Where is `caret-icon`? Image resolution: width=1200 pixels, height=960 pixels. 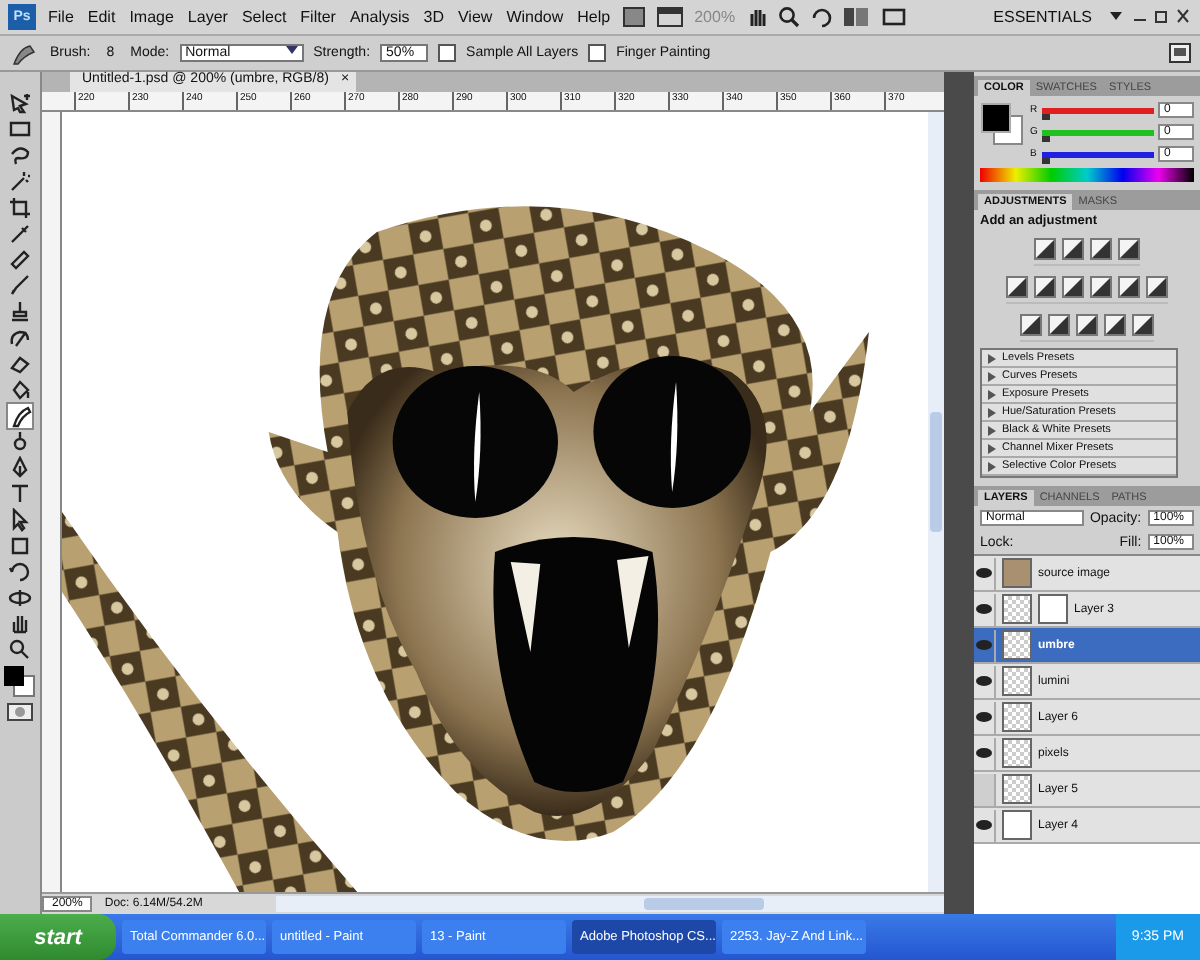 caret-icon is located at coordinates (291, 51).